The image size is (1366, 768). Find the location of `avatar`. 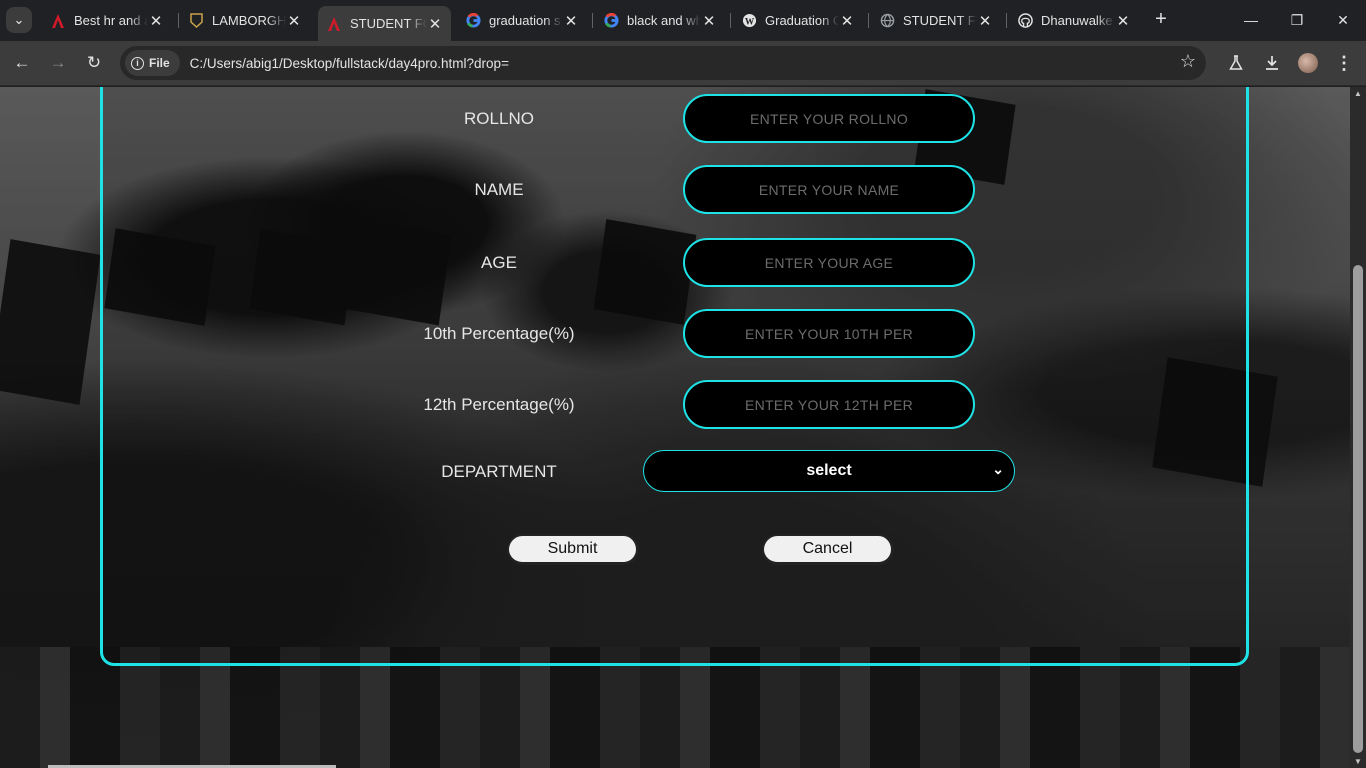

avatar is located at coordinates (1308, 63).